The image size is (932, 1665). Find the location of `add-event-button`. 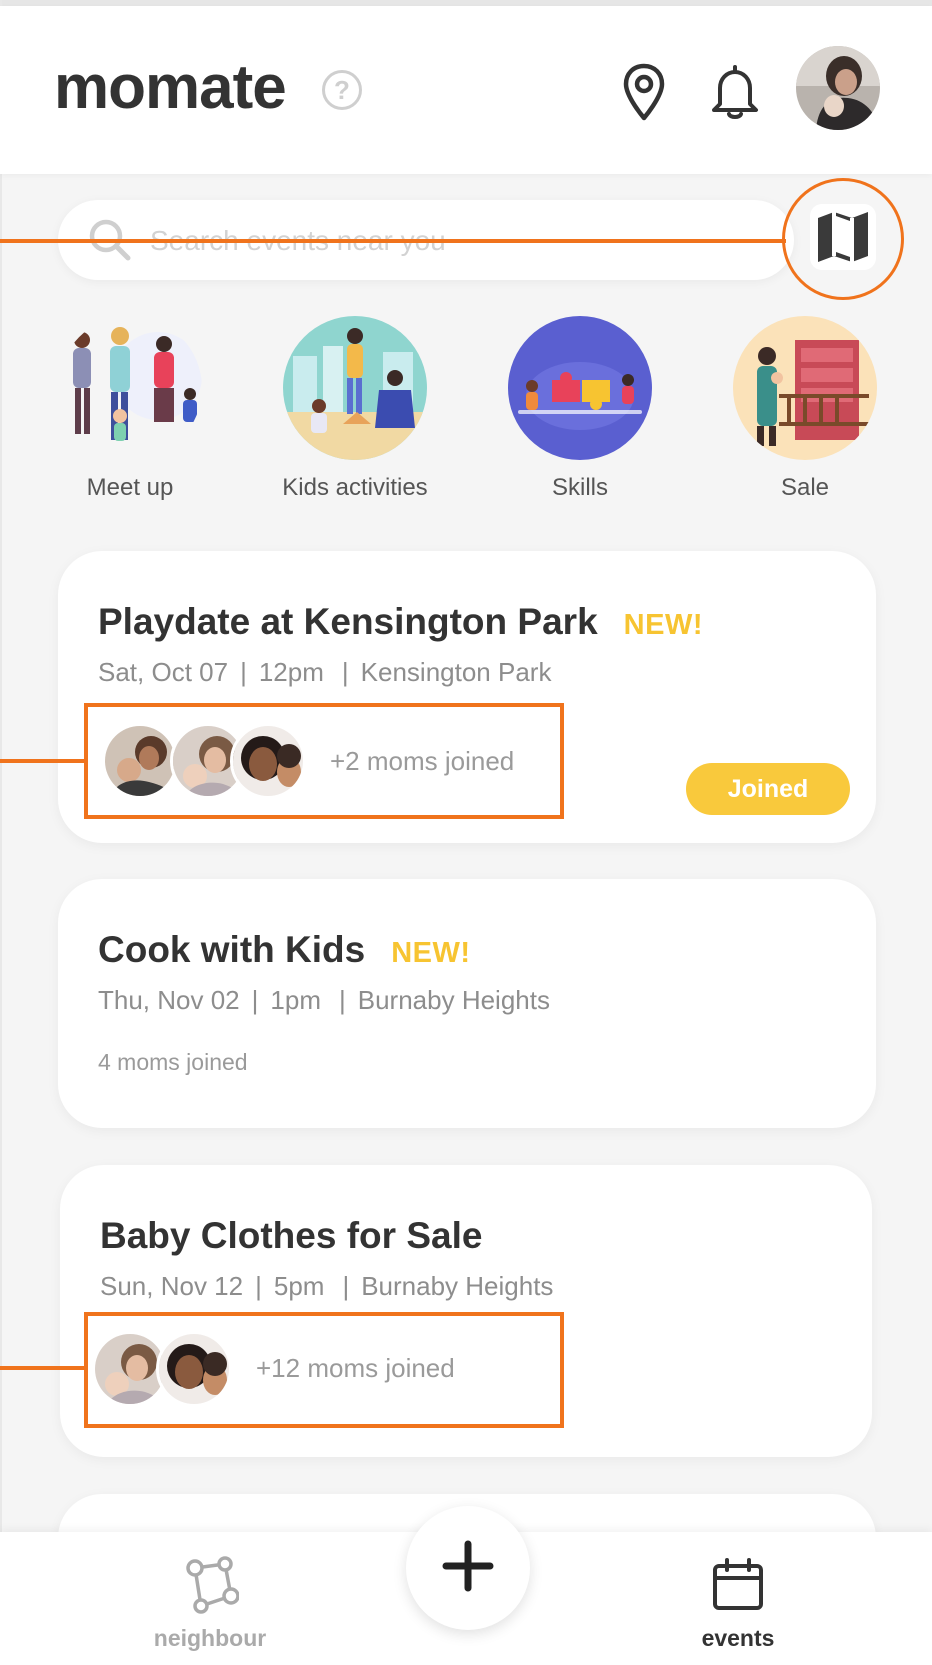

add-event-button is located at coordinates (468, 1568).